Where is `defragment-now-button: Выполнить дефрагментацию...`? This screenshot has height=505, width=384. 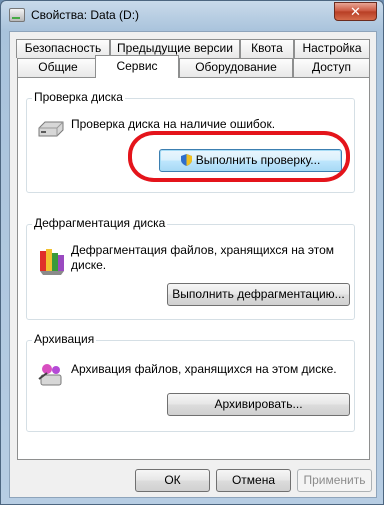 defragment-now-button: Выполнить дефрагментацию... is located at coordinates (258, 294).